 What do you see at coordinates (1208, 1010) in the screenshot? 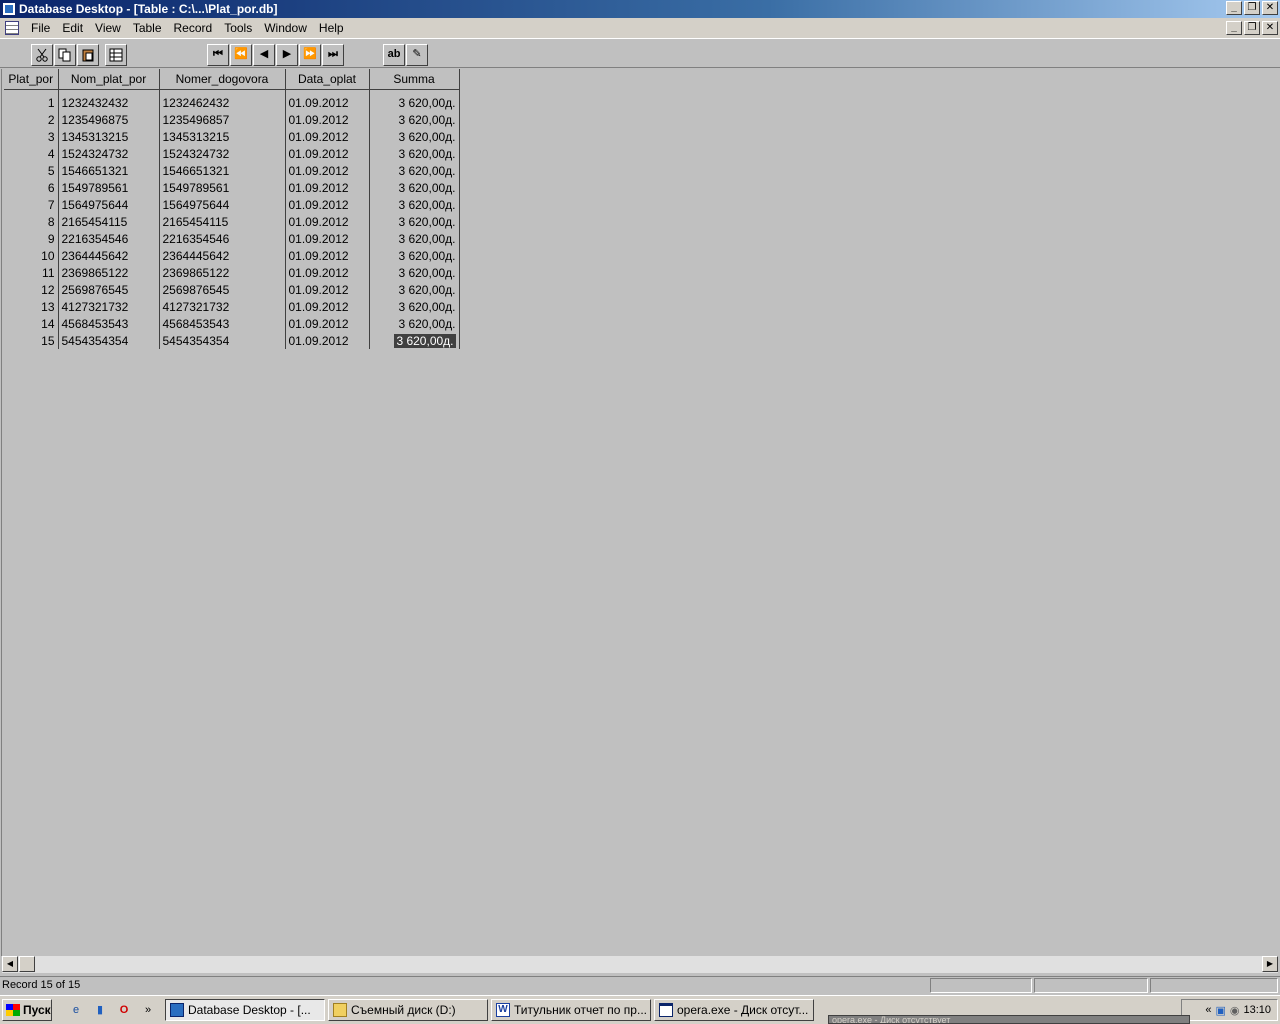
I see `tray-expand-chevron: «` at bounding box center [1208, 1010].